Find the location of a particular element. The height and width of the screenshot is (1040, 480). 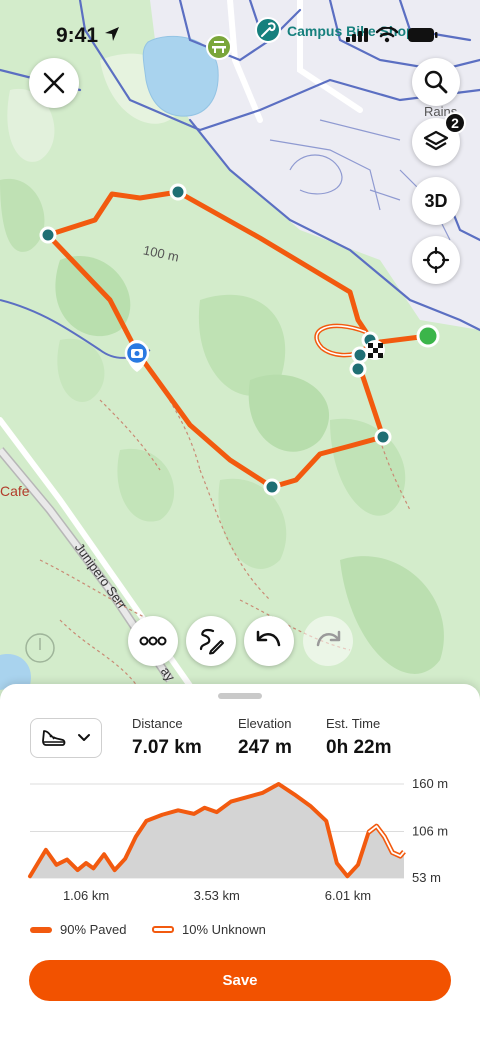

elevation-stat: Elevation 247 m is located at coordinates (265, 737).